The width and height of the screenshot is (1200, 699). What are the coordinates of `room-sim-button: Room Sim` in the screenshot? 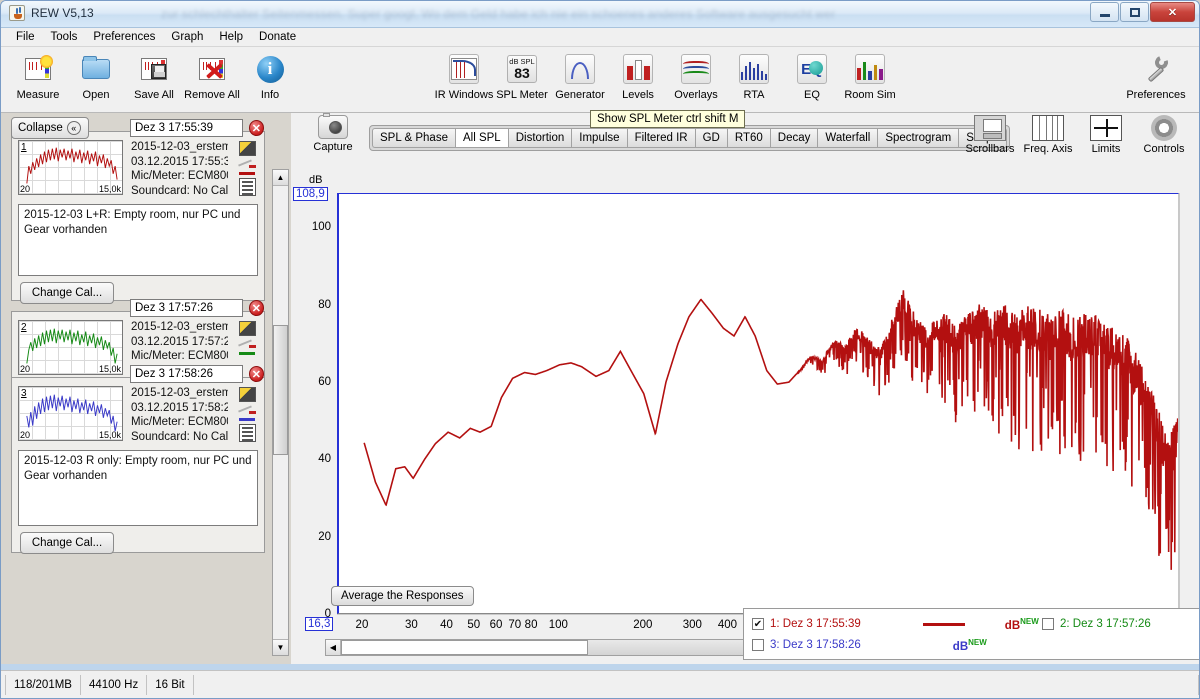 It's located at (870, 74).